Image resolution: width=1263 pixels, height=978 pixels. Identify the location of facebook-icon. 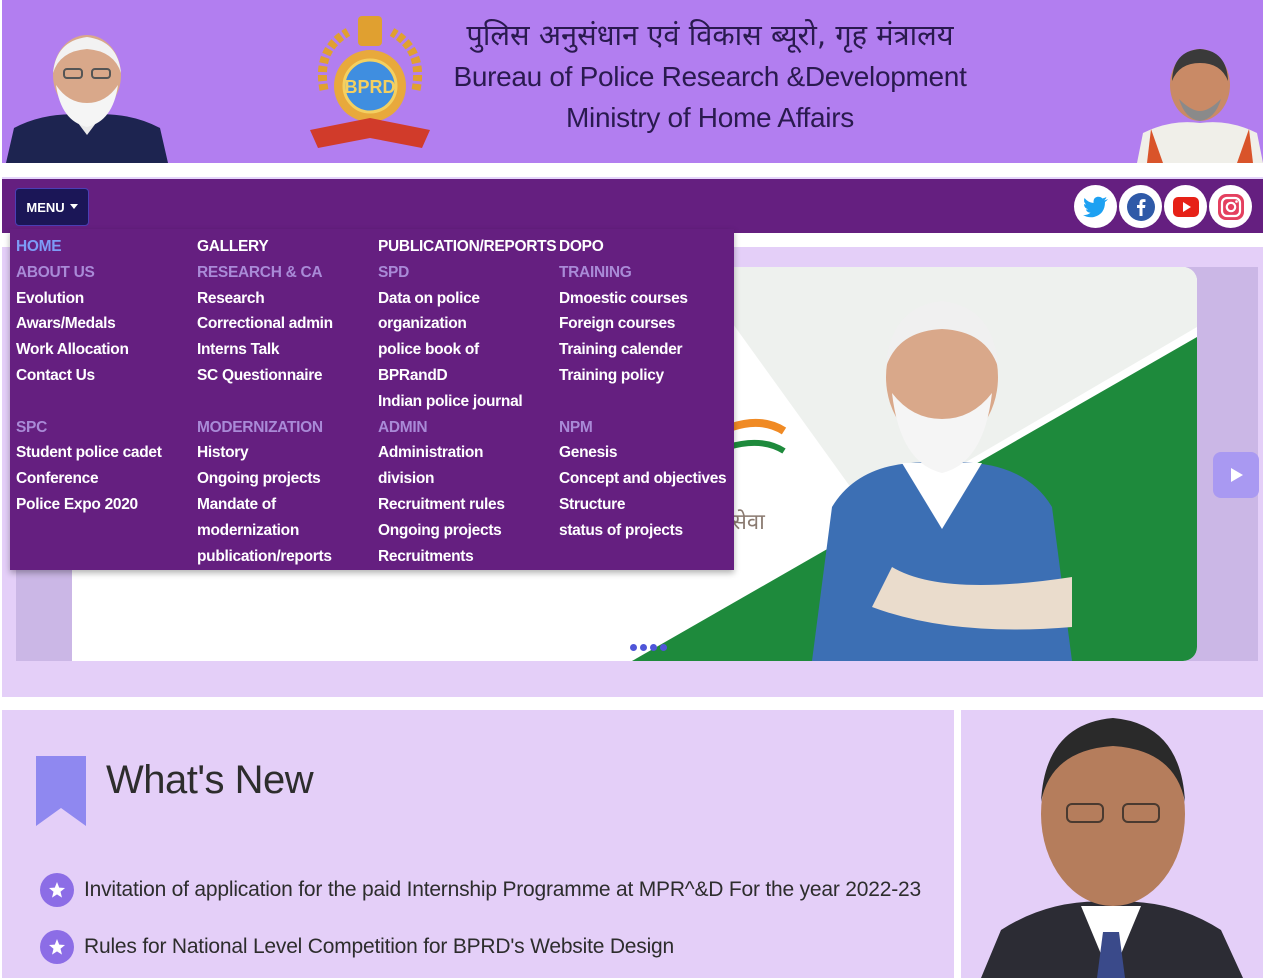
(1140, 206).